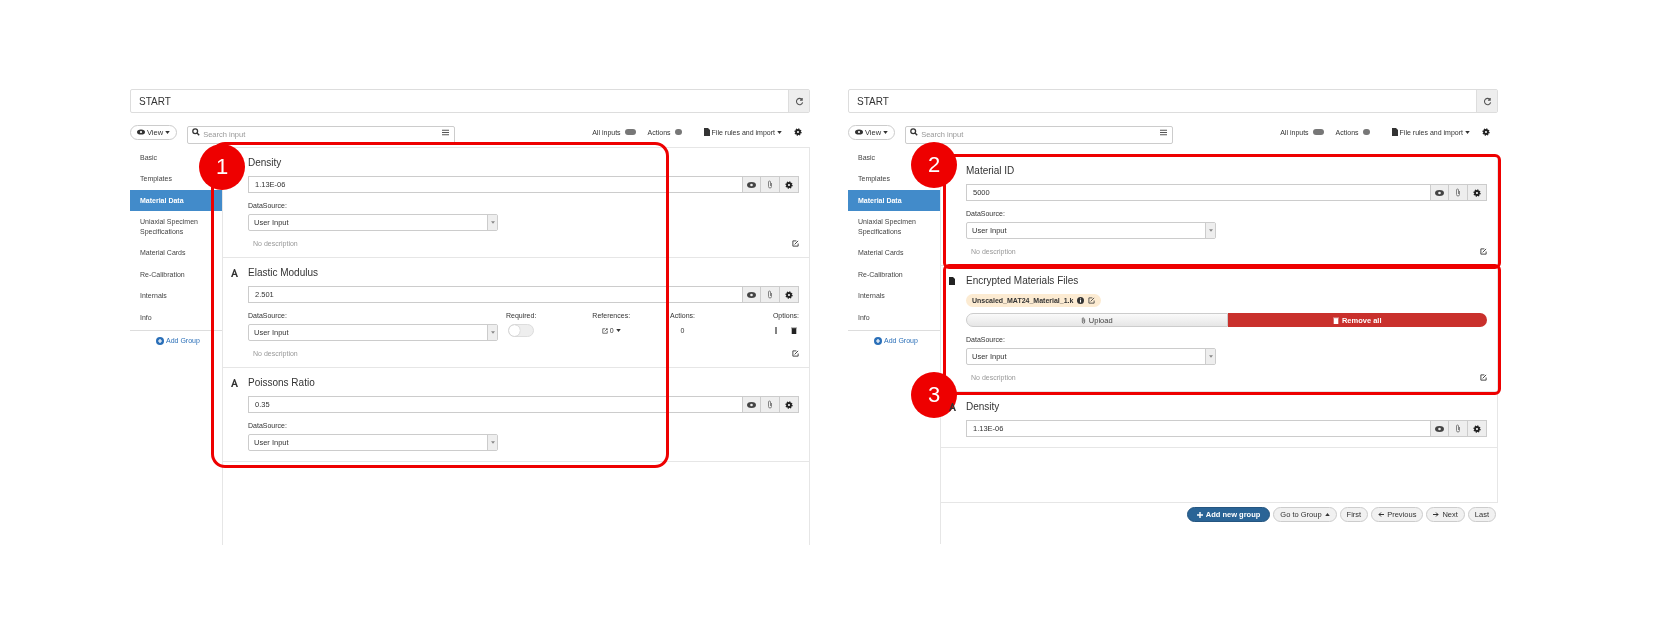 The width and height of the screenshot is (1679, 642). I want to click on external-link-icon, so click(604, 330).